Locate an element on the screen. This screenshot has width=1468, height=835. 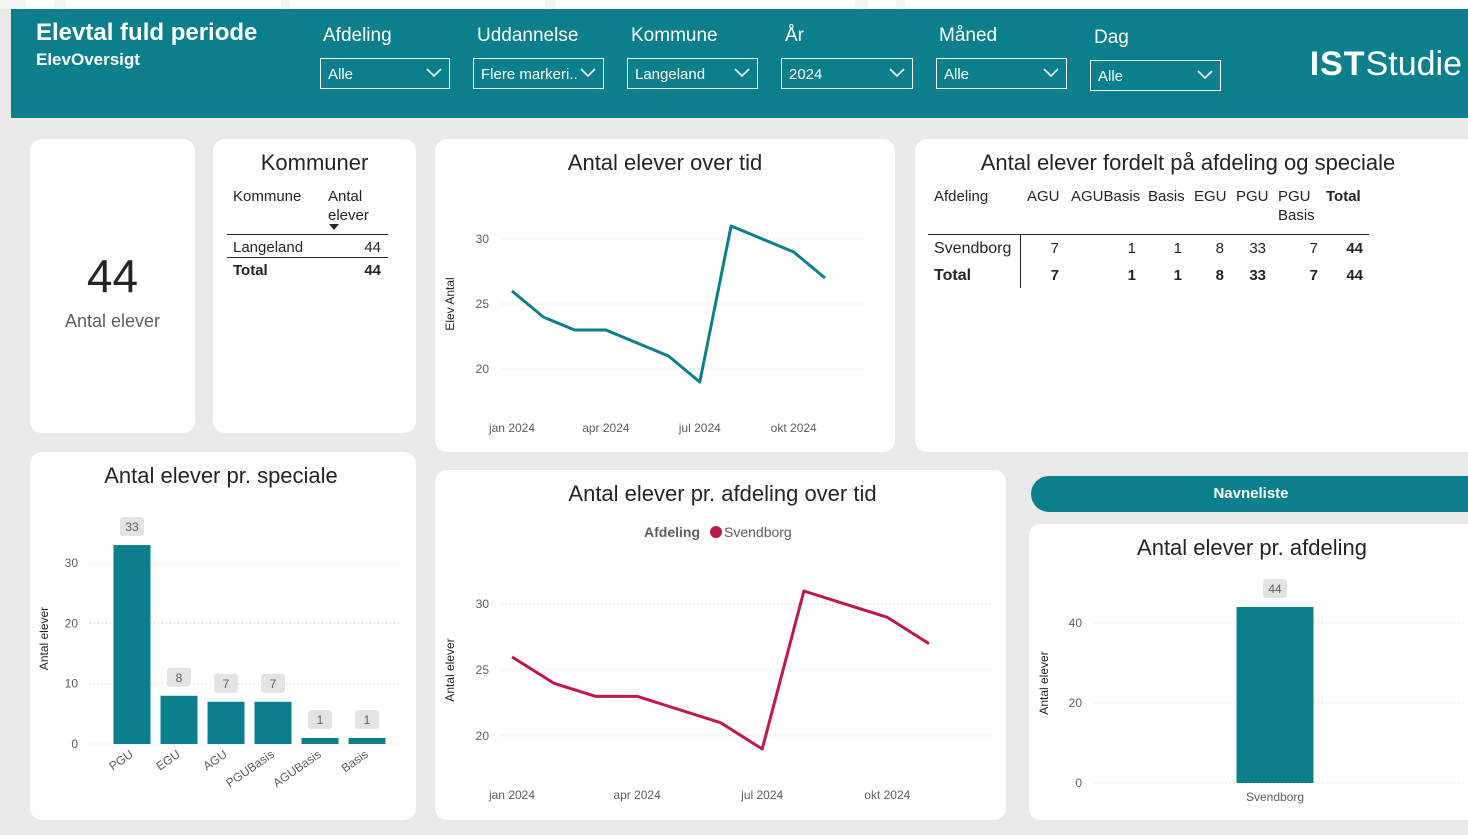
data-label: 8 is located at coordinates (179, 678).